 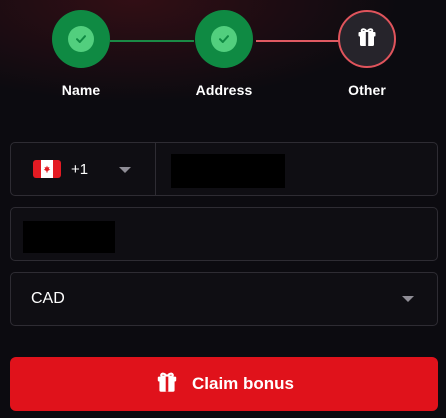 I want to click on canada-flag-icon, so click(x=47, y=169).